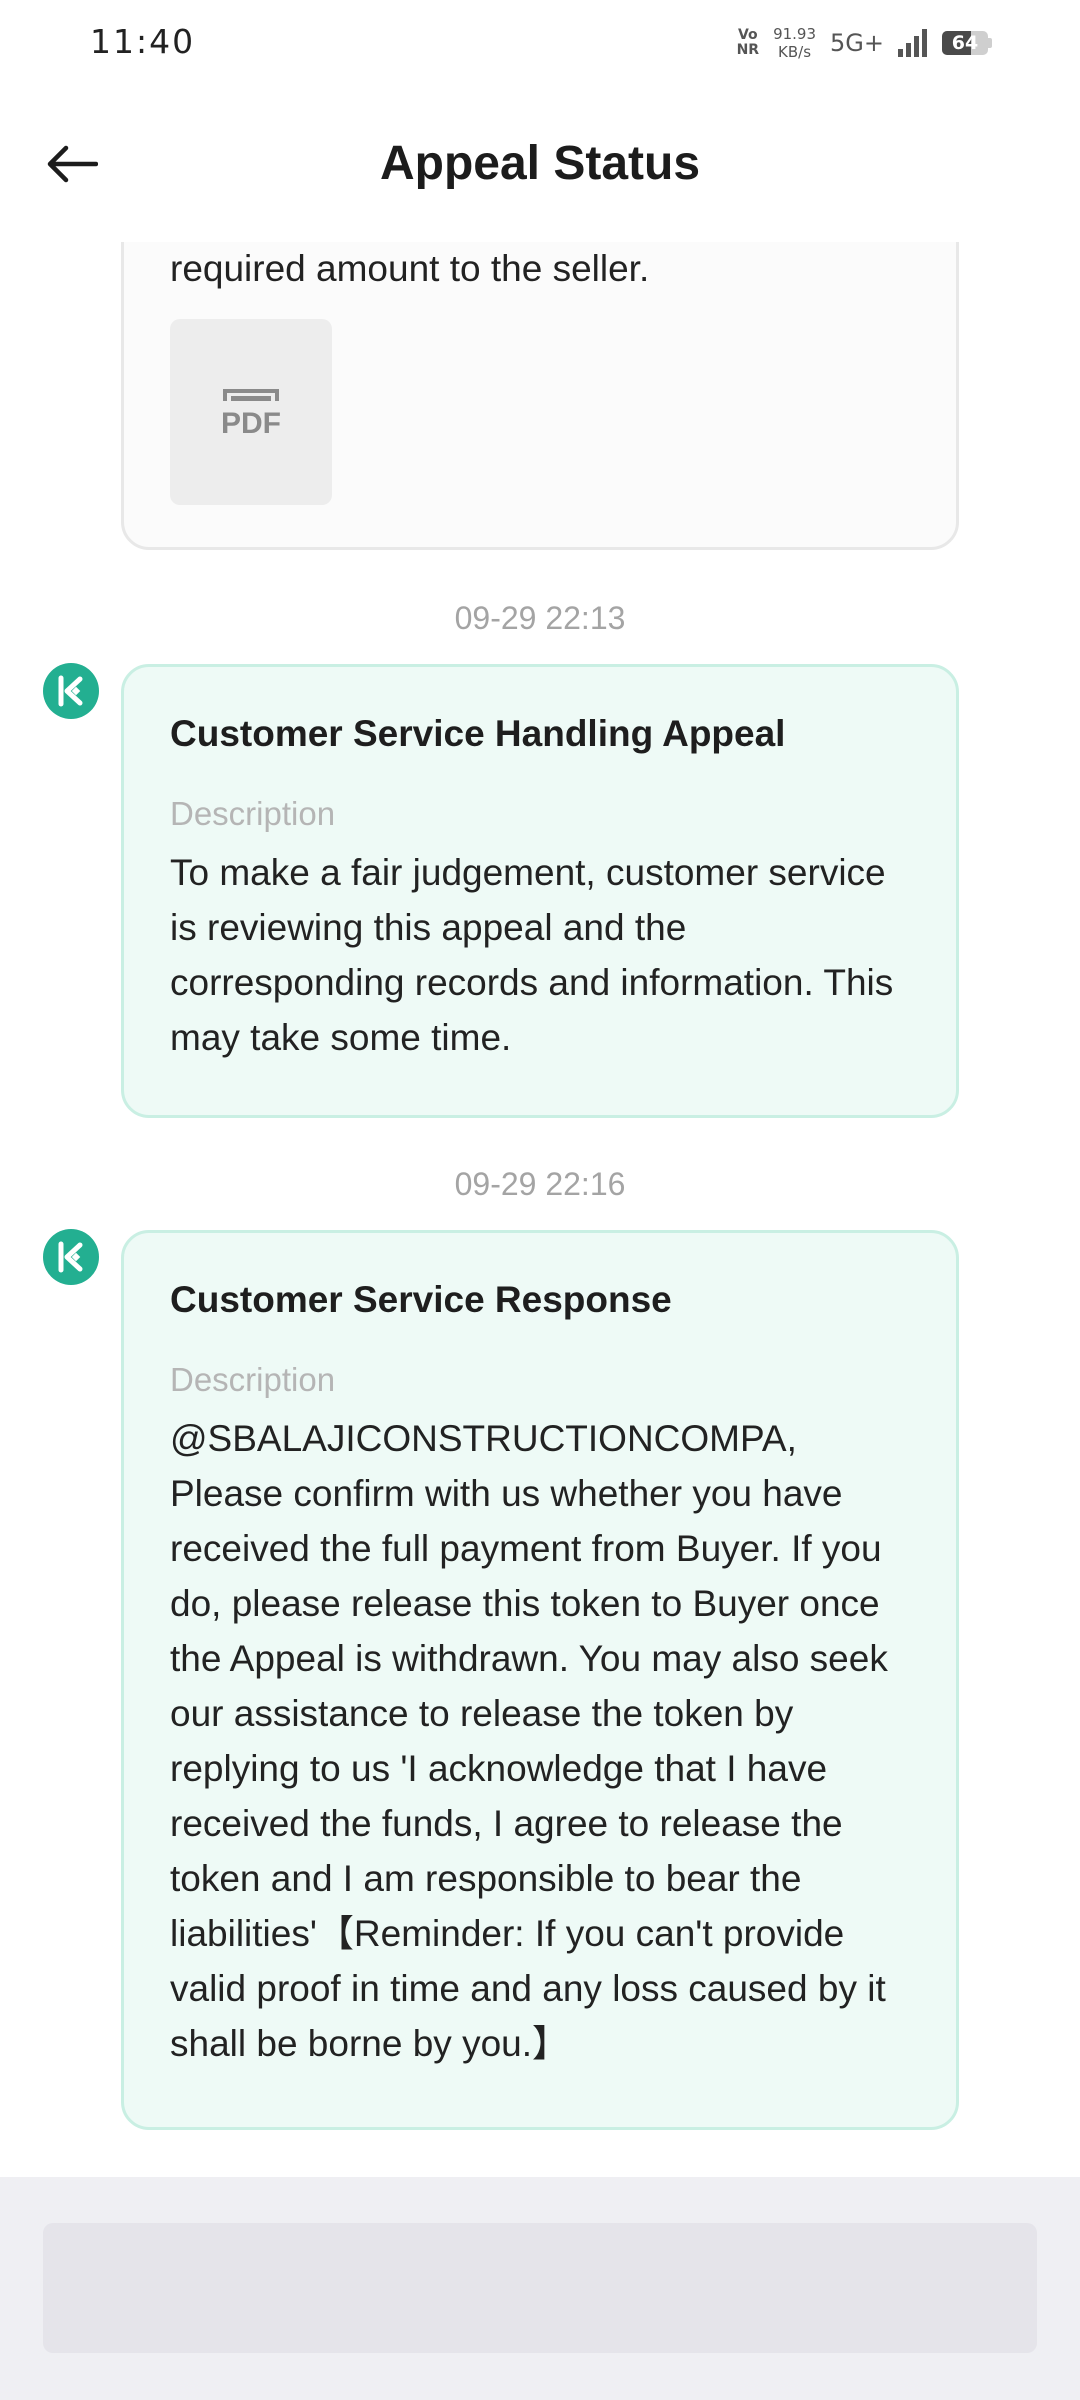 The width and height of the screenshot is (1080, 2400). Describe the element at coordinates (912, 43) in the screenshot. I see `signal-icon` at that location.